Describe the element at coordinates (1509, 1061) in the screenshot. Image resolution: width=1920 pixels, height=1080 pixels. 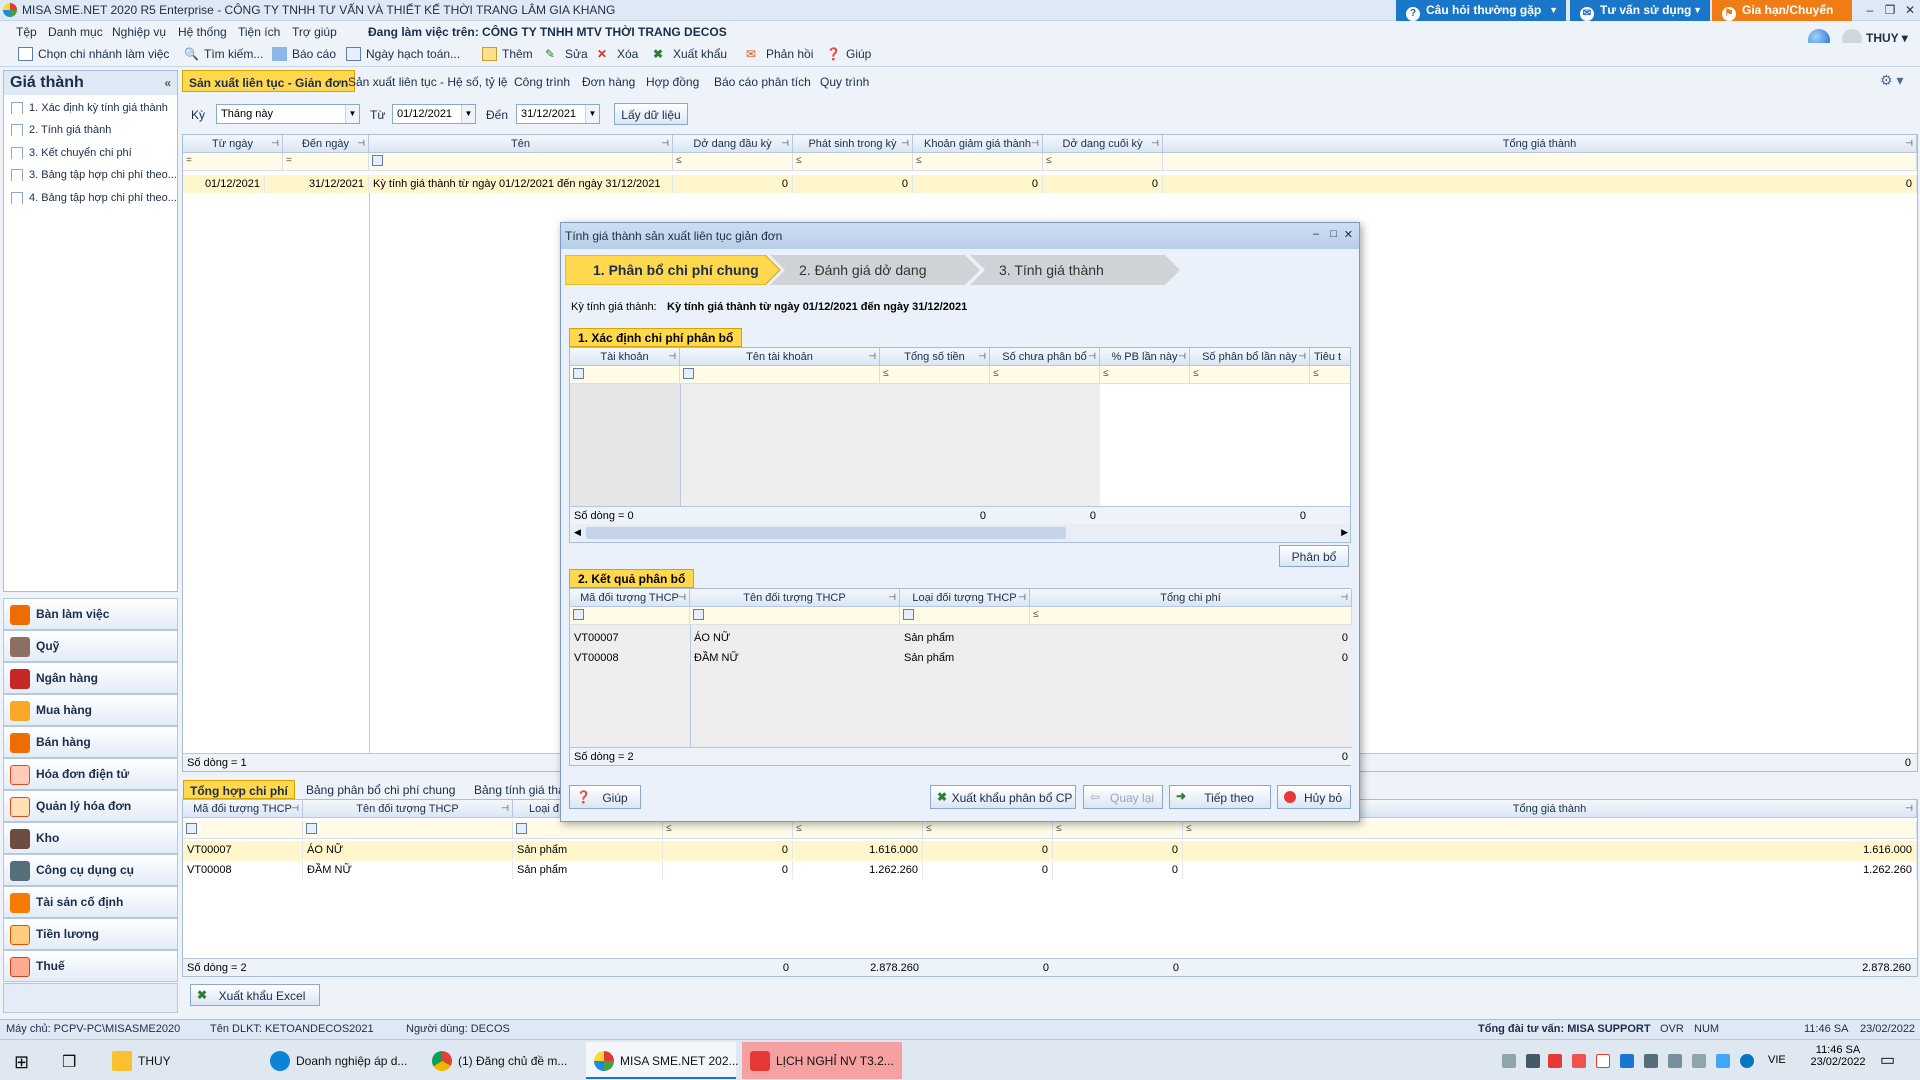
I see `tray-cloud-icon` at that location.